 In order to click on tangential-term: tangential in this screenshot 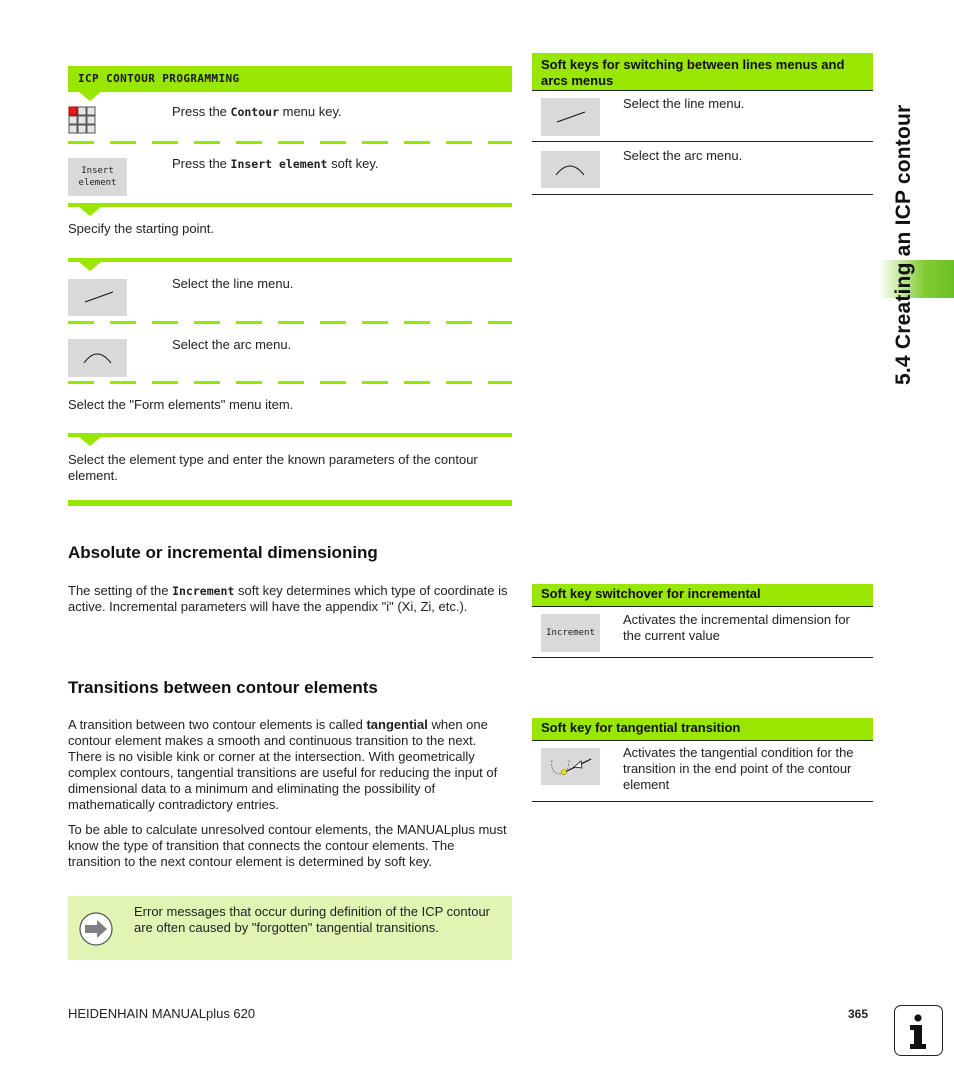, I will do `click(397, 724)`.